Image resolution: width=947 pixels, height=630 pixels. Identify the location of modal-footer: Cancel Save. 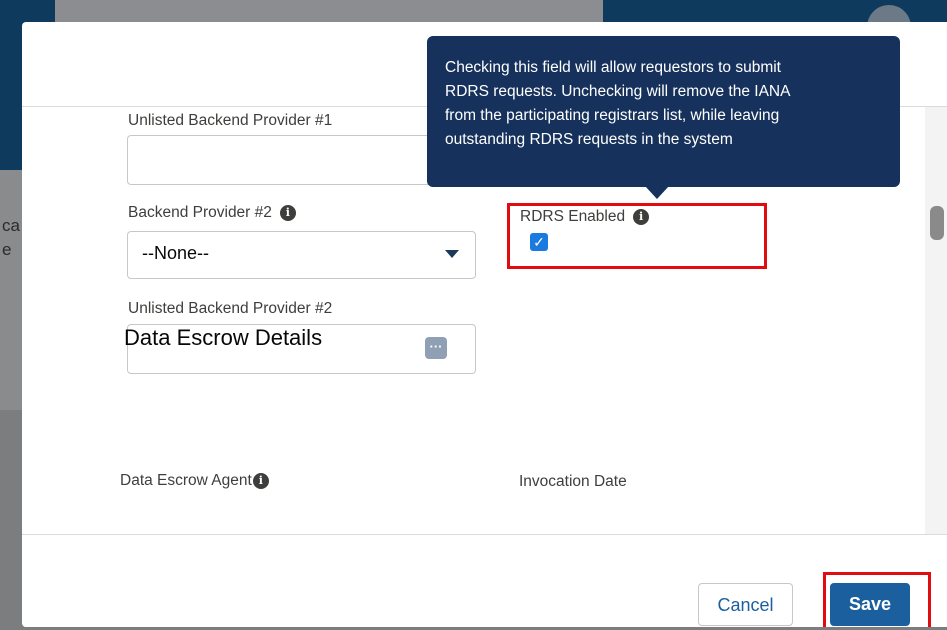
(484, 580).